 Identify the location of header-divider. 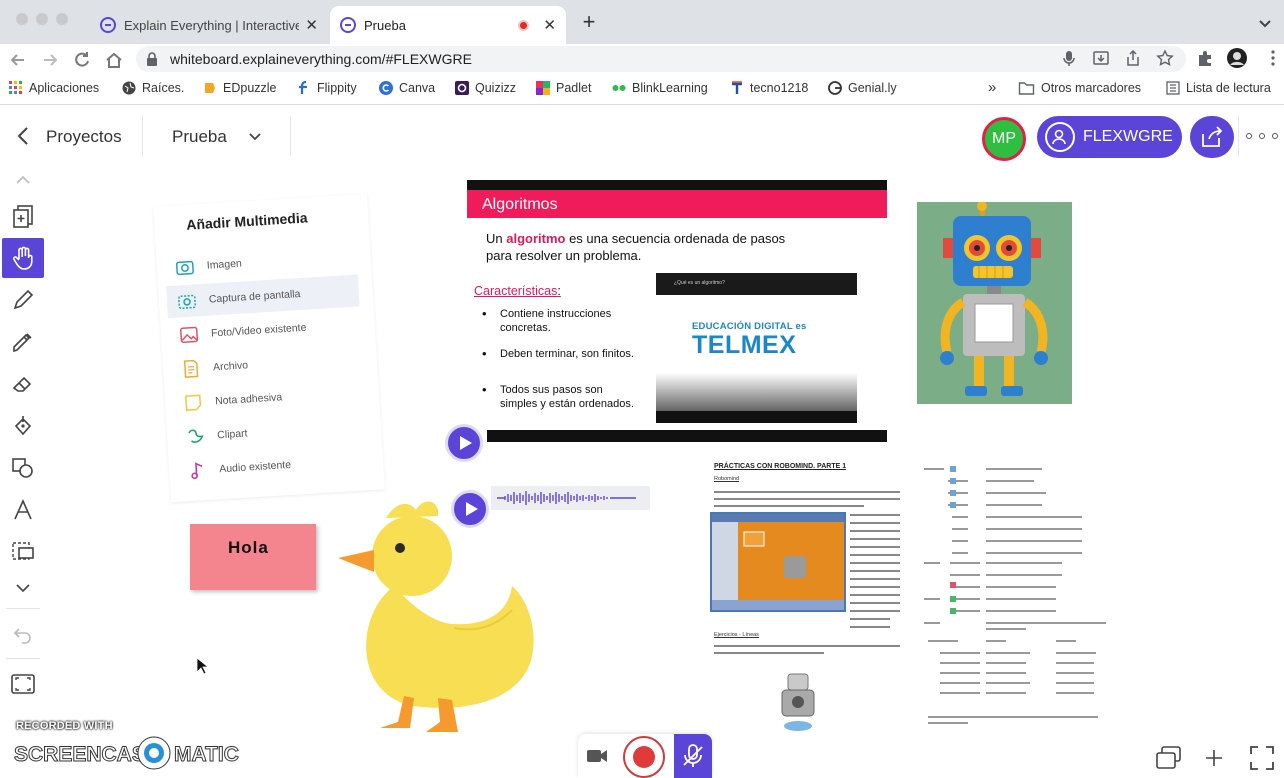
(1238, 136).